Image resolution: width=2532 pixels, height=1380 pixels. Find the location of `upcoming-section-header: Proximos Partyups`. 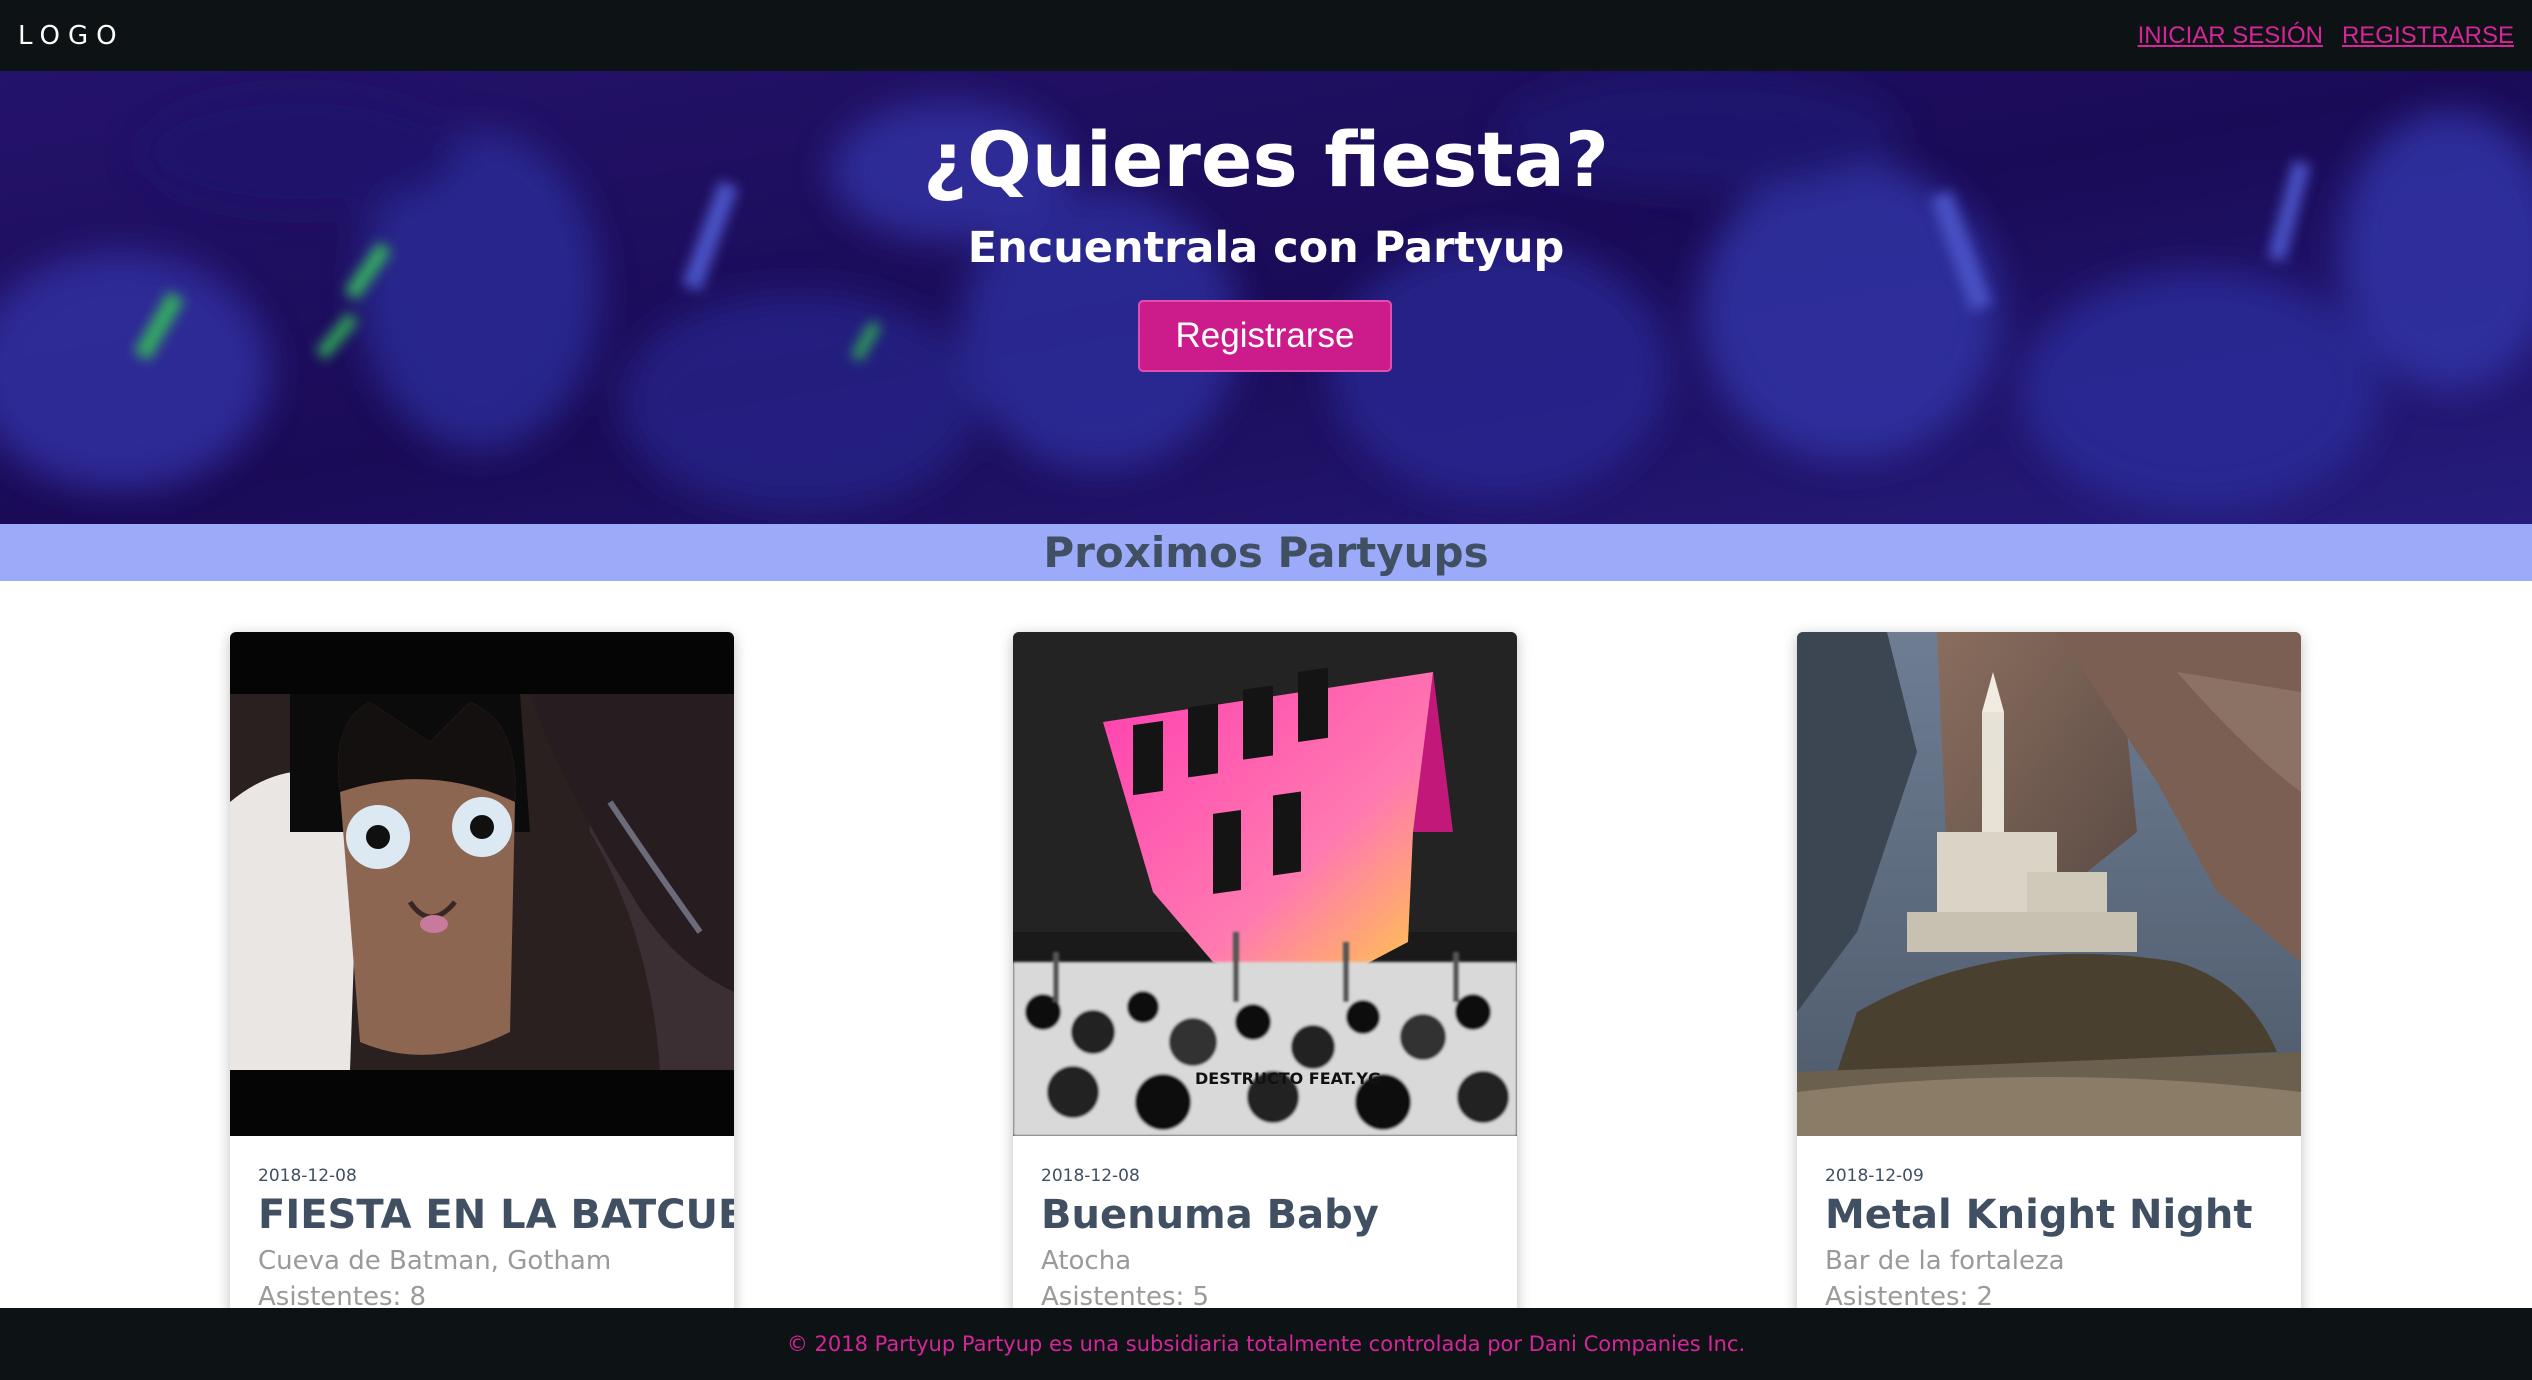

upcoming-section-header: Proximos Partyups is located at coordinates (1266, 552).